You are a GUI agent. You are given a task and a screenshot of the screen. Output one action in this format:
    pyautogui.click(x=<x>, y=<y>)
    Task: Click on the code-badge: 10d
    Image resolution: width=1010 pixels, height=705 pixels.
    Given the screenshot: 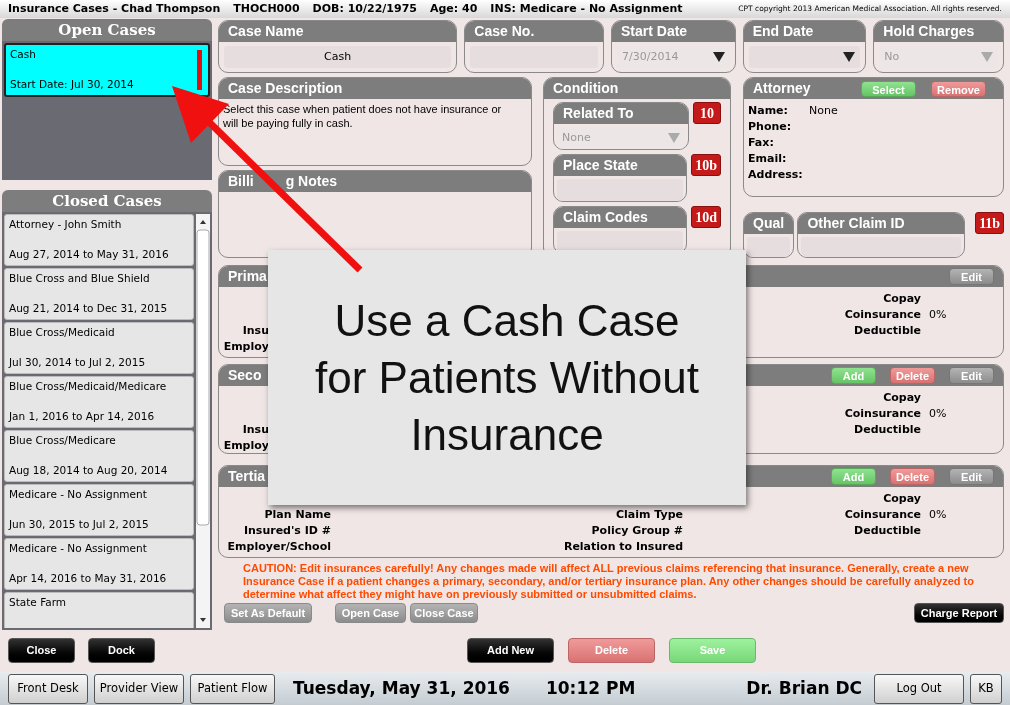 What is the action you would take?
    pyautogui.click(x=706, y=217)
    